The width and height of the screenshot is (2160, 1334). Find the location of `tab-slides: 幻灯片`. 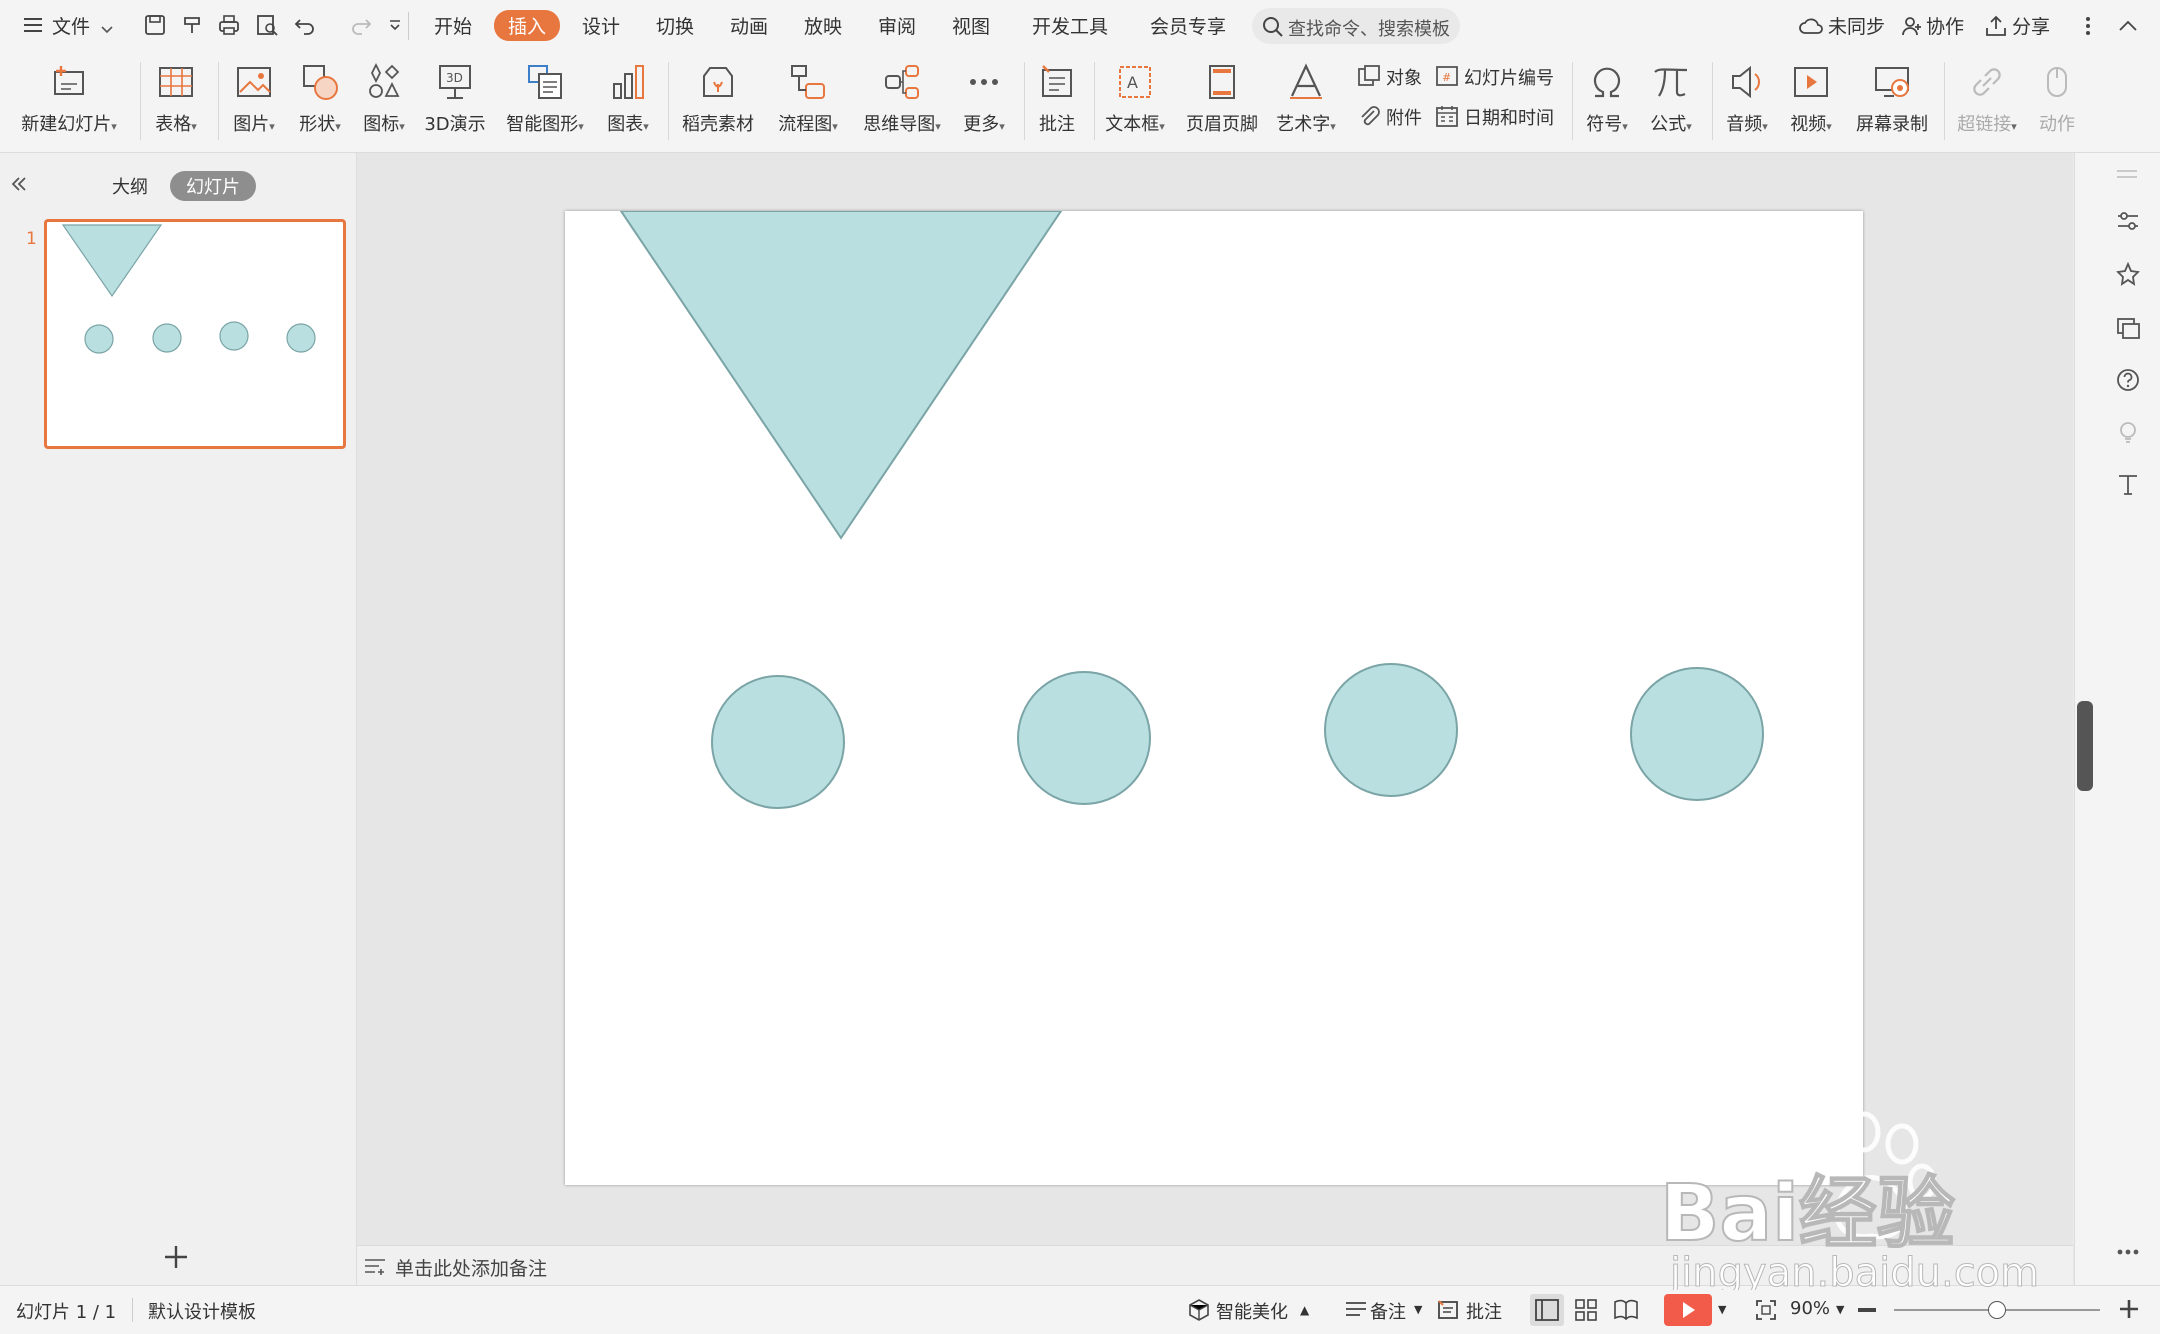

tab-slides: 幻灯片 is located at coordinates (213, 186).